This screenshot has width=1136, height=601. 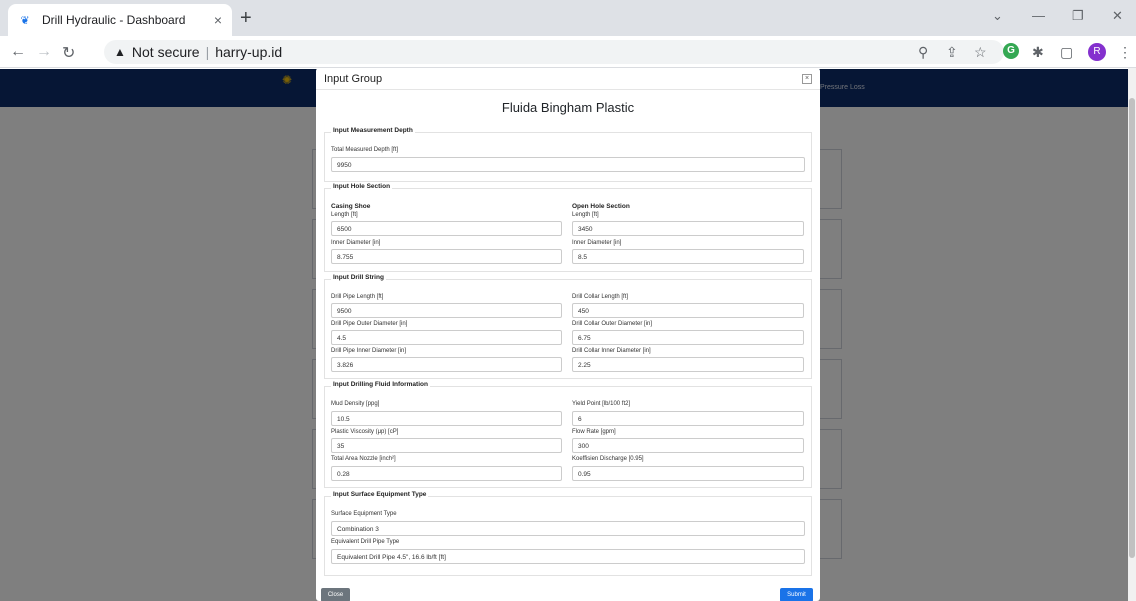 What do you see at coordinates (688, 473) in the screenshot?
I see `discharge-coefficient-input: 0.95` at bounding box center [688, 473].